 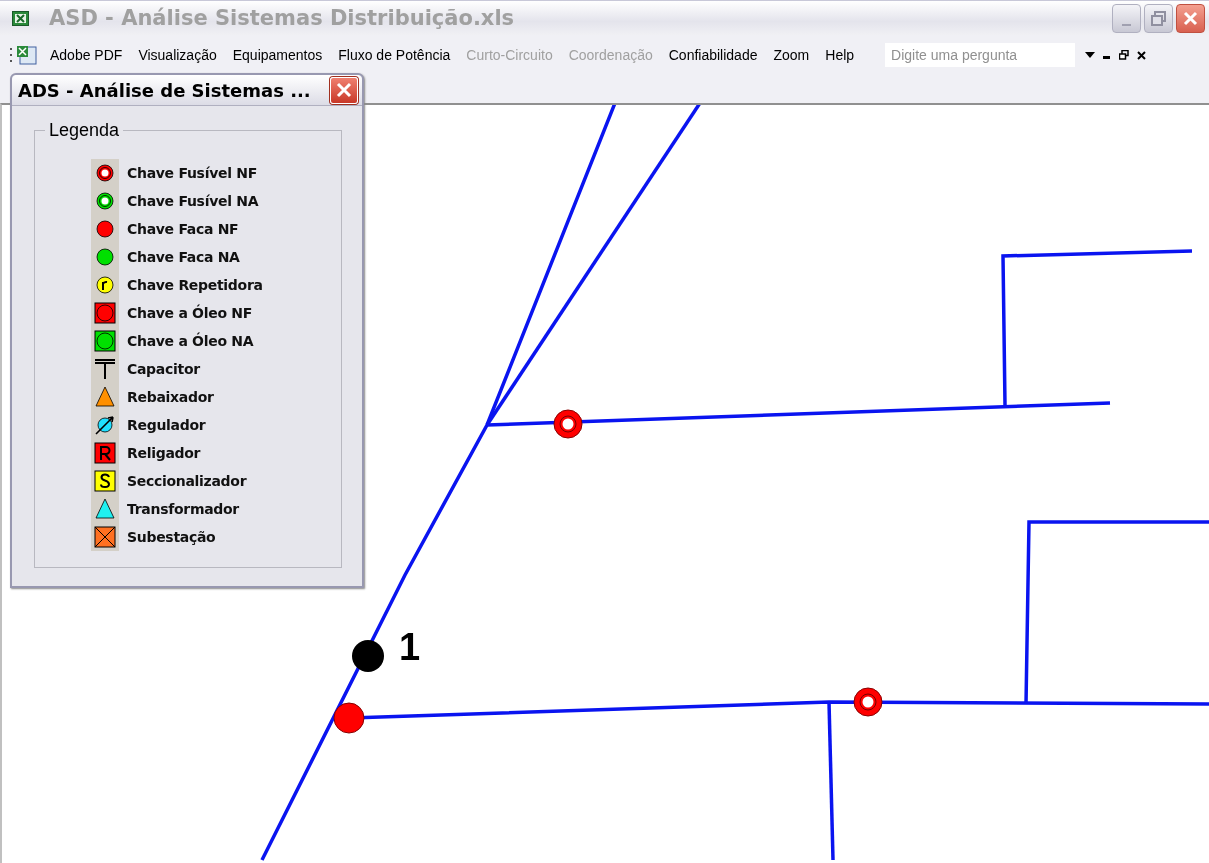 I want to click on capacitor-icon, so click(x=105, y=369).